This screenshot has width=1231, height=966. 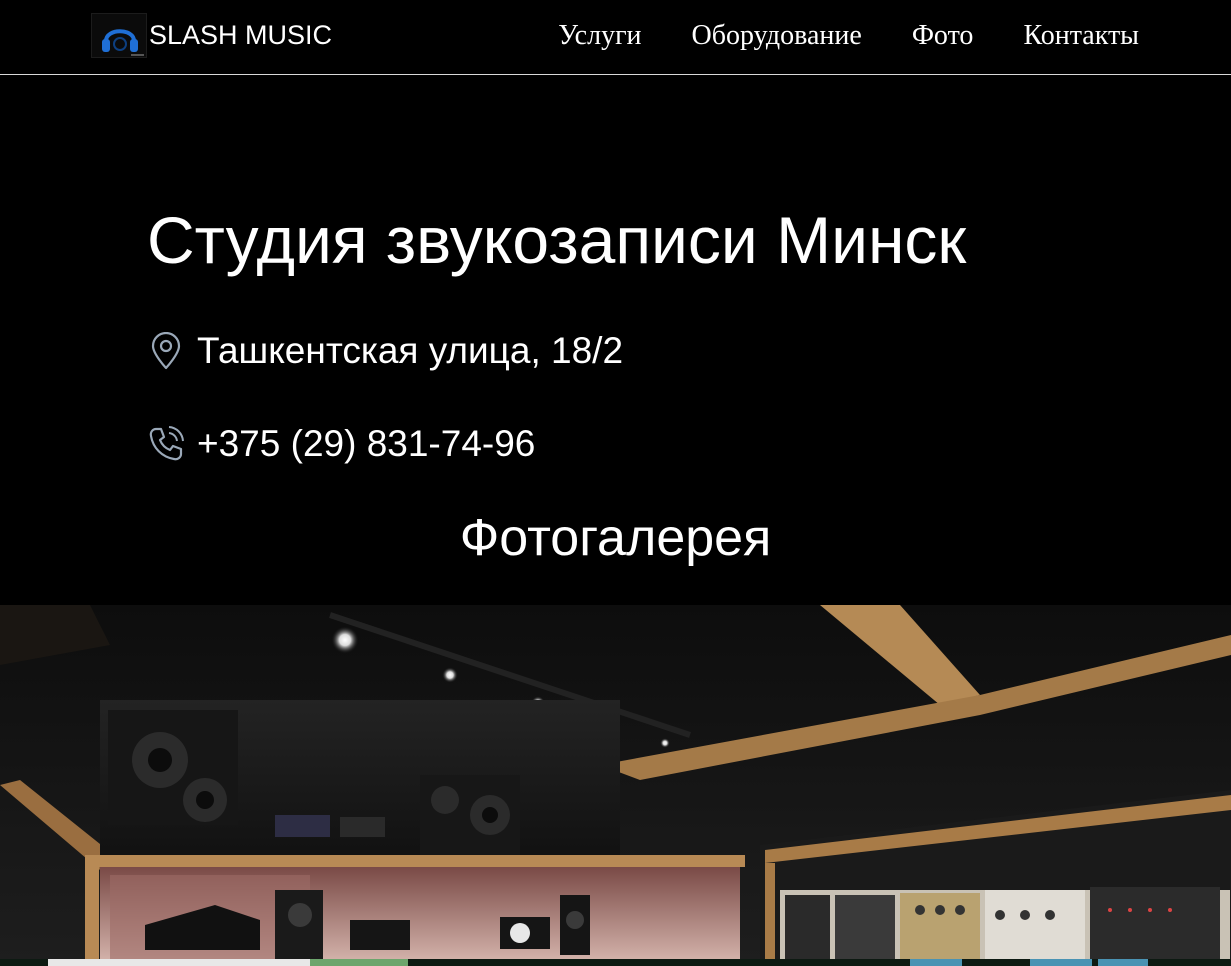 I want to click on map-pin-icon, so click(x=166, y=351).